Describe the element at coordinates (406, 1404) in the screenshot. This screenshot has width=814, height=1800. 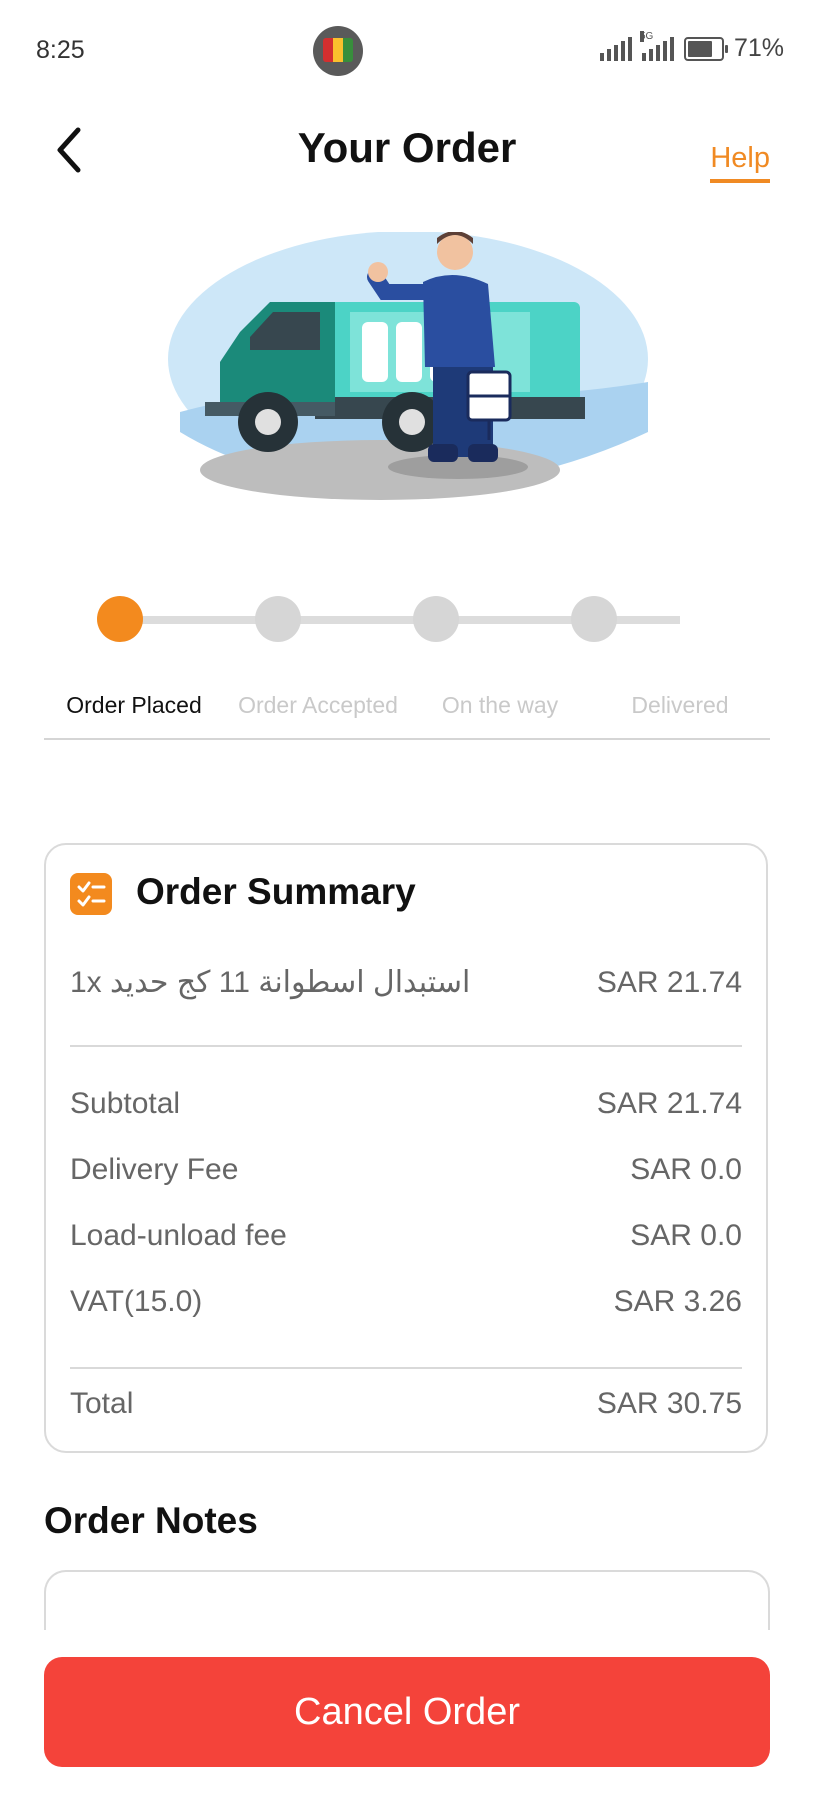
I see `total-row: Total SAR 30.75` at that location.